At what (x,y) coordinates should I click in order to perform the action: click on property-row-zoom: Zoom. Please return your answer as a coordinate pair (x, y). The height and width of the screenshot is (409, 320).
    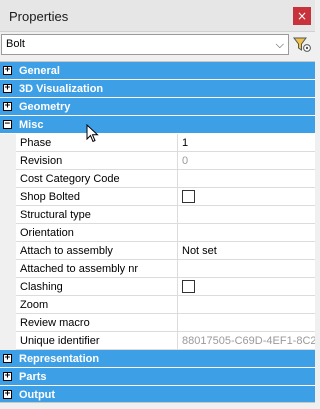
    Looking at the image, I should click on (157, 305).